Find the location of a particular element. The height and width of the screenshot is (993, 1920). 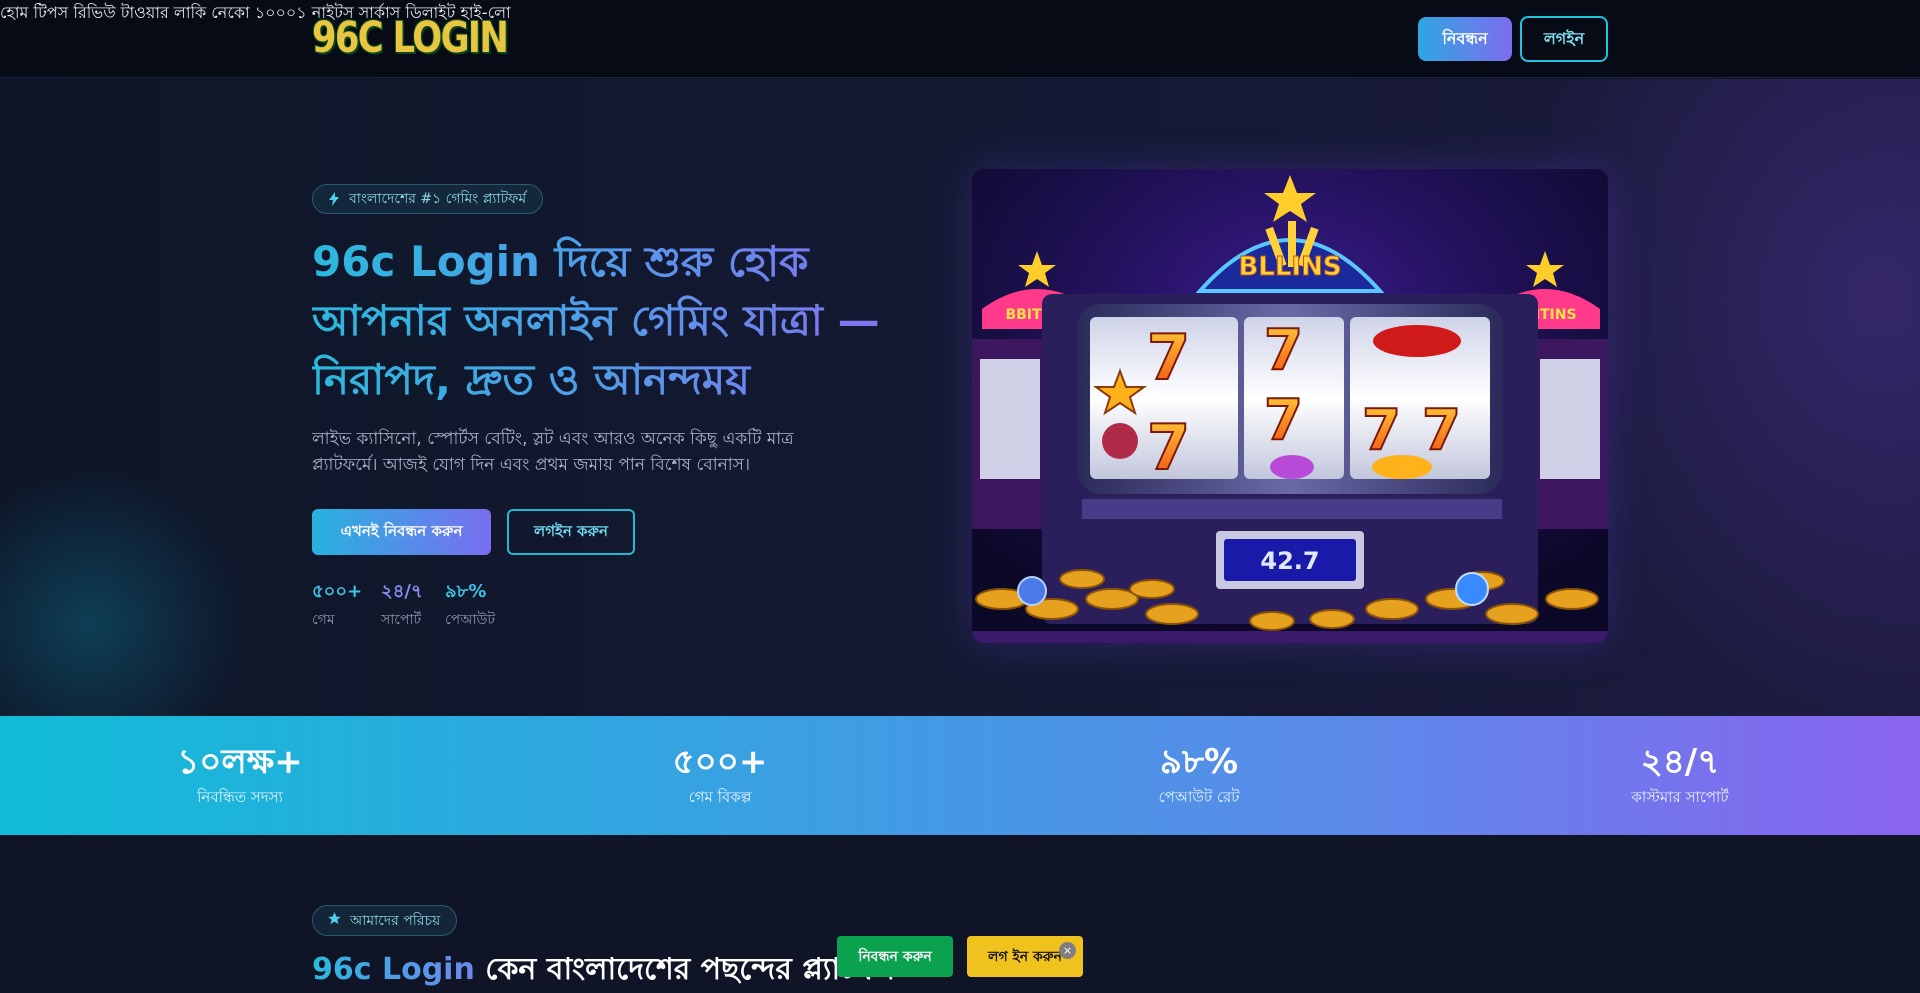

machine-display-value: 42.7 is located at coordinates (1289, 561).